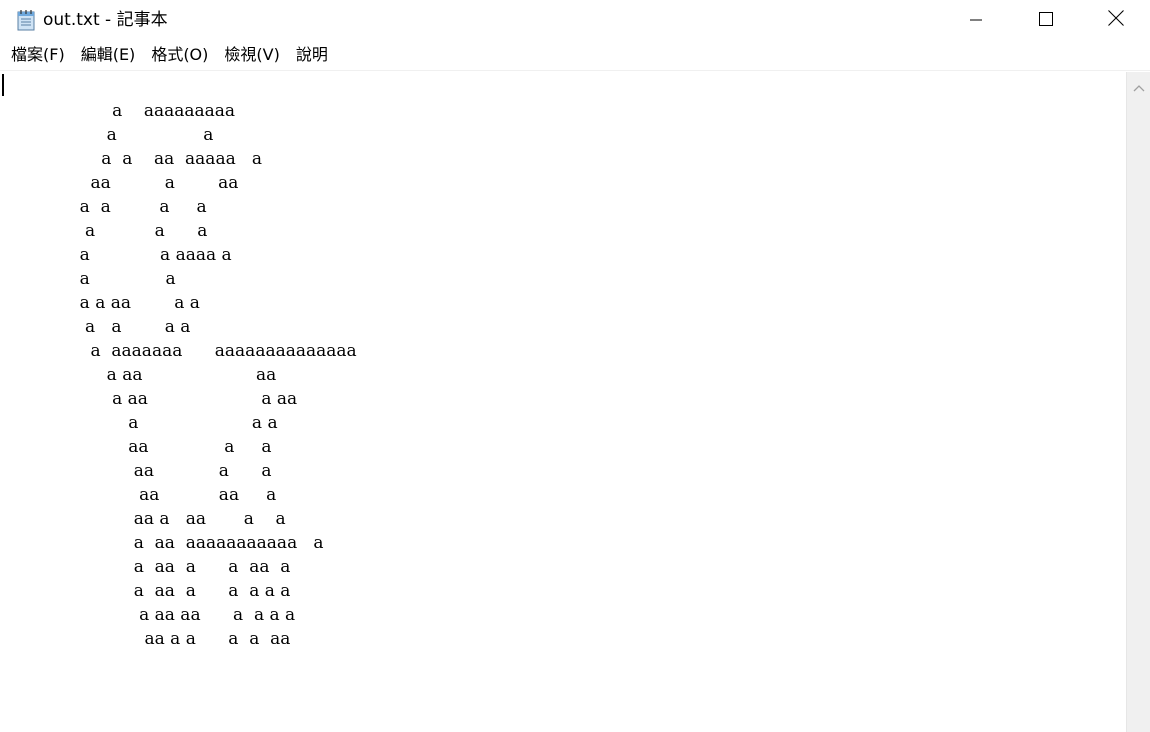  What do you see at coordinates (118, 255) in the screenshot?
I see `text-line: a a aaaa a` at bounding box center [118, 255].